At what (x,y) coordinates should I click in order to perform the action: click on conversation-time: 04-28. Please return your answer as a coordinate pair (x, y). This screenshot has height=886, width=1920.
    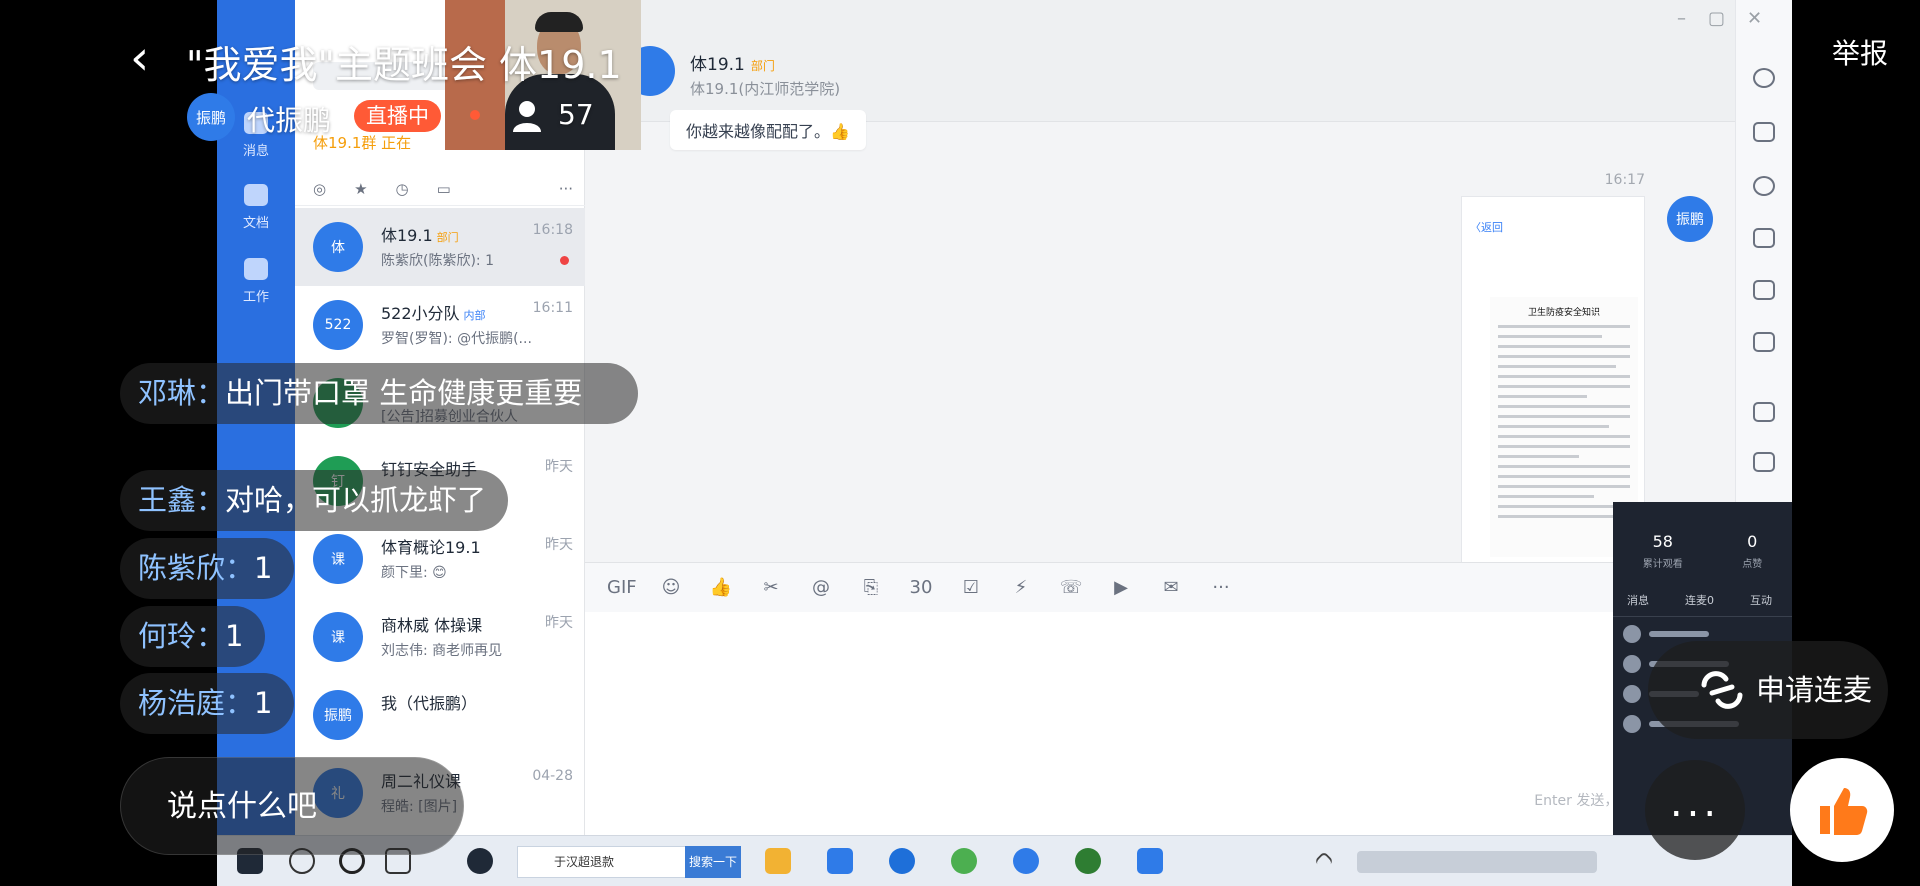
    Looking at the image, I should click on (552, 776).